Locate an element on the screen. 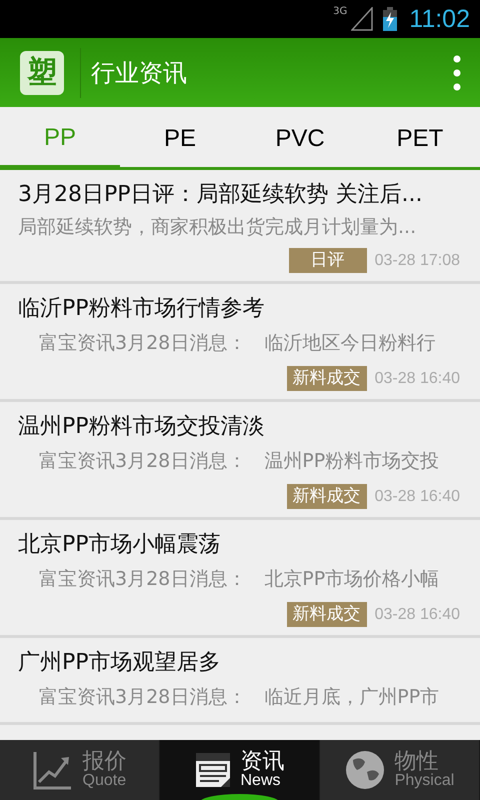 The image size is (480, 800). nav-label: 报价 is located at coordinates (104, 762).